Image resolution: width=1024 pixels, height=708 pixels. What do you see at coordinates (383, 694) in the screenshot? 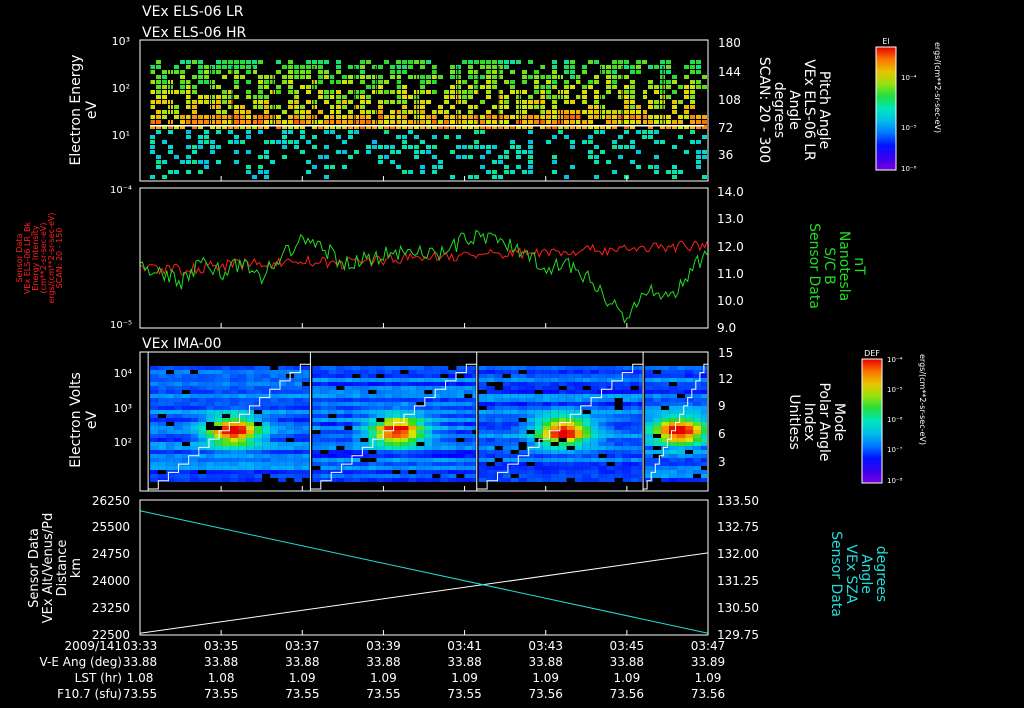
I see `footer-f107-value: 73.55` at bounding box center [383, 694].